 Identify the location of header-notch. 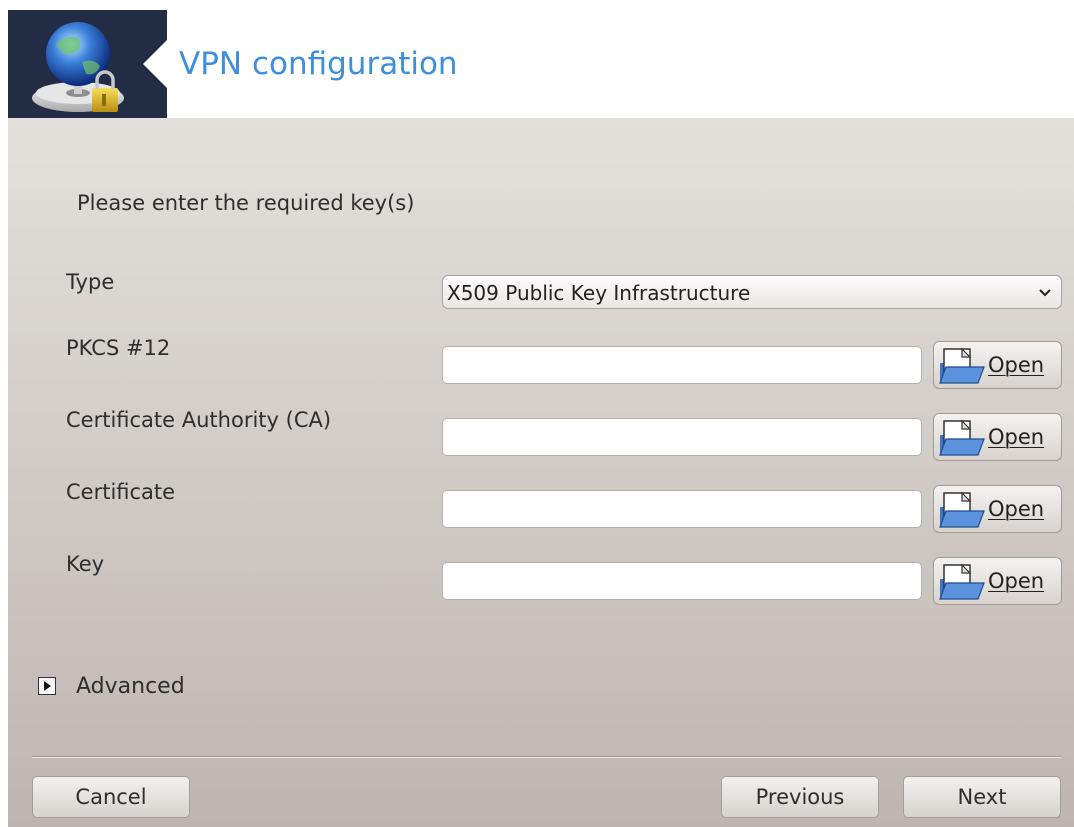
(155, 64).